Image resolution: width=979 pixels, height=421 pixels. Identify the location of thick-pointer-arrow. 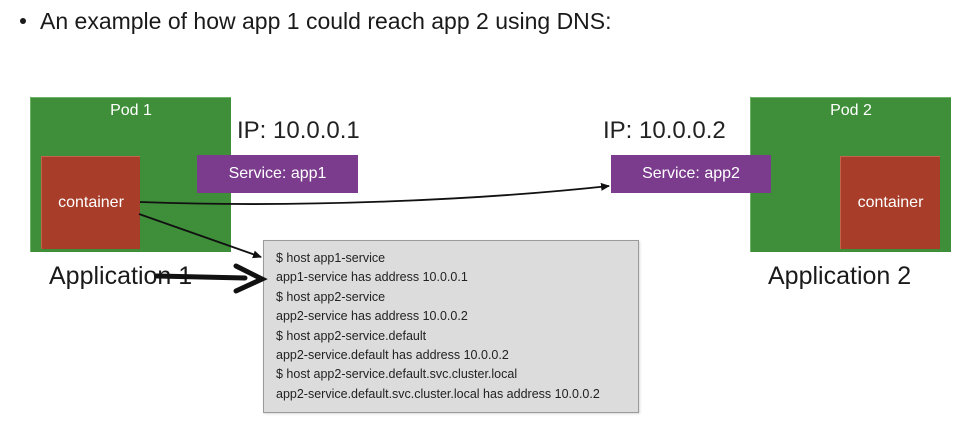
(201, 277).